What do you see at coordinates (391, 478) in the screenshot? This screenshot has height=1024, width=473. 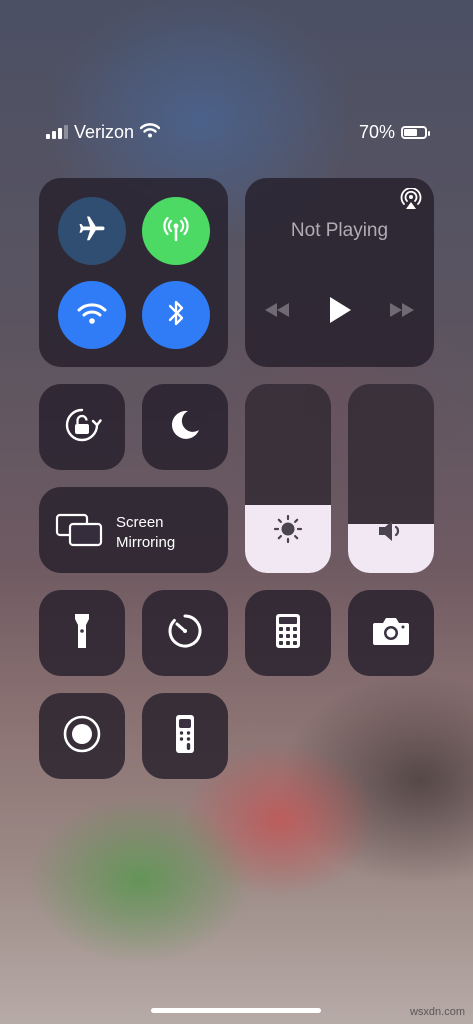 I see `volume-slider` at bounding box center [391, 478].